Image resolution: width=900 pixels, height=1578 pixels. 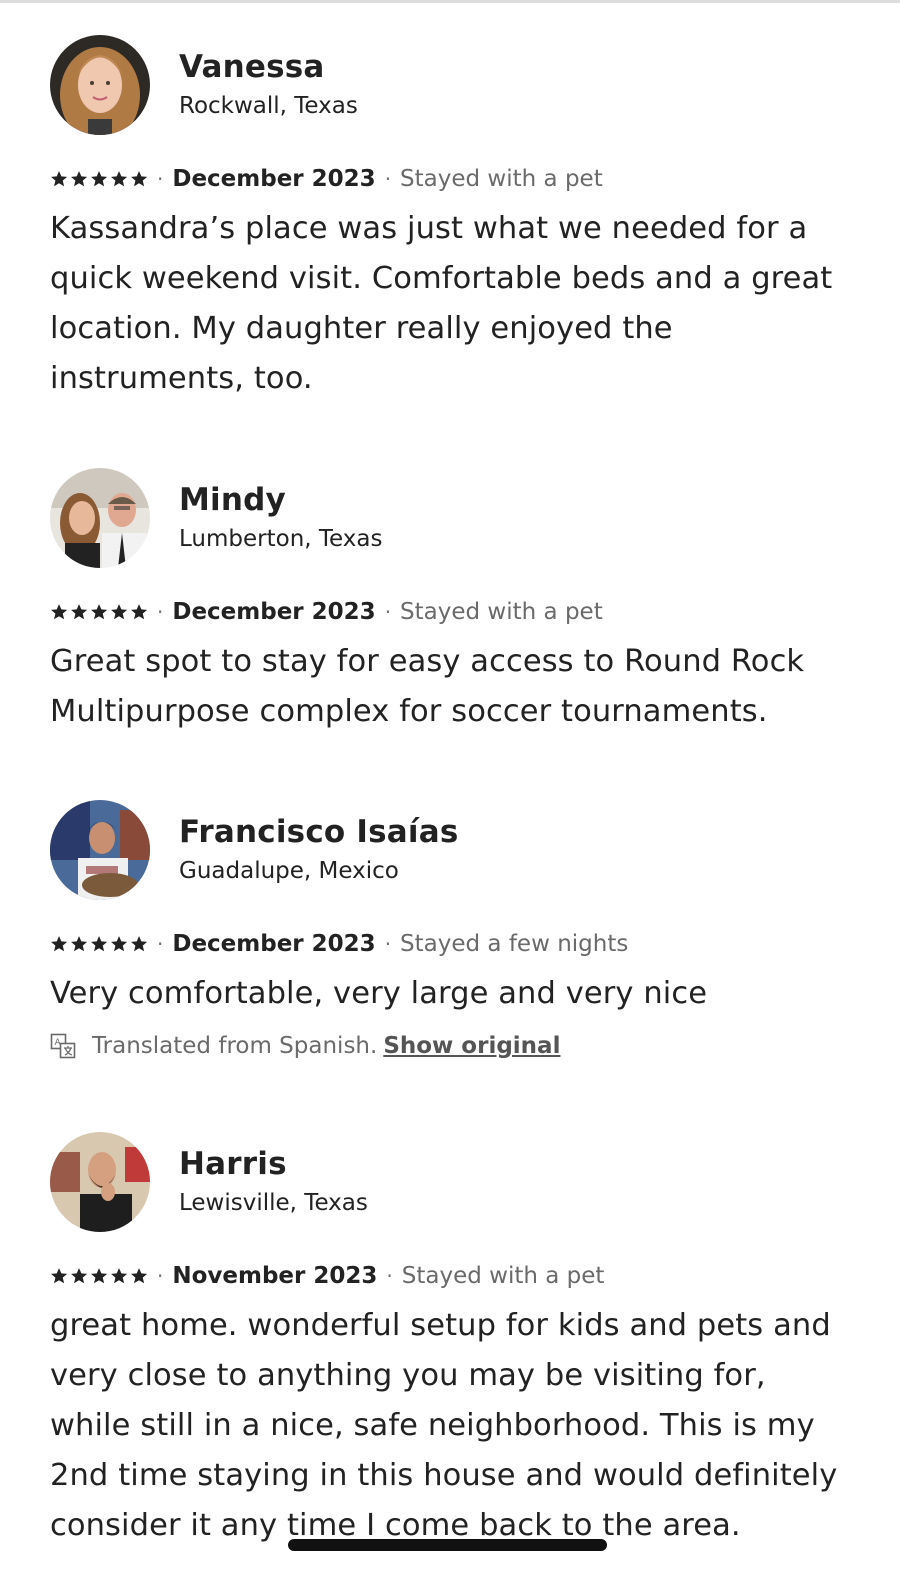 I want to click on translation-note: A Translated from Spanish. Show original, so click(x=450, y=1046).